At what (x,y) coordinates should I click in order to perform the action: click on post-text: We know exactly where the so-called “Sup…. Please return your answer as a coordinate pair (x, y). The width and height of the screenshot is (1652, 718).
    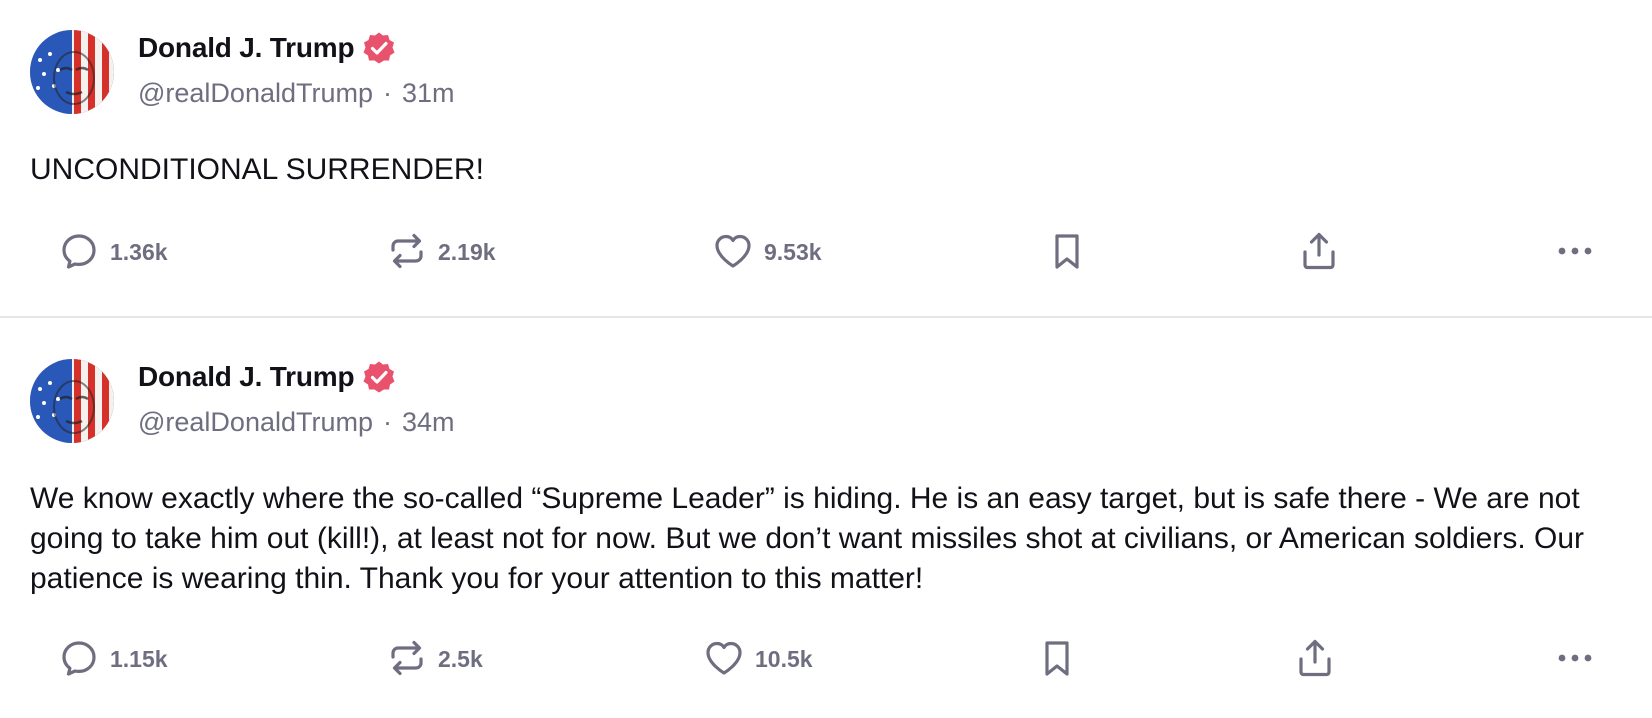
    Looking at the image, I should click on (807, 538).